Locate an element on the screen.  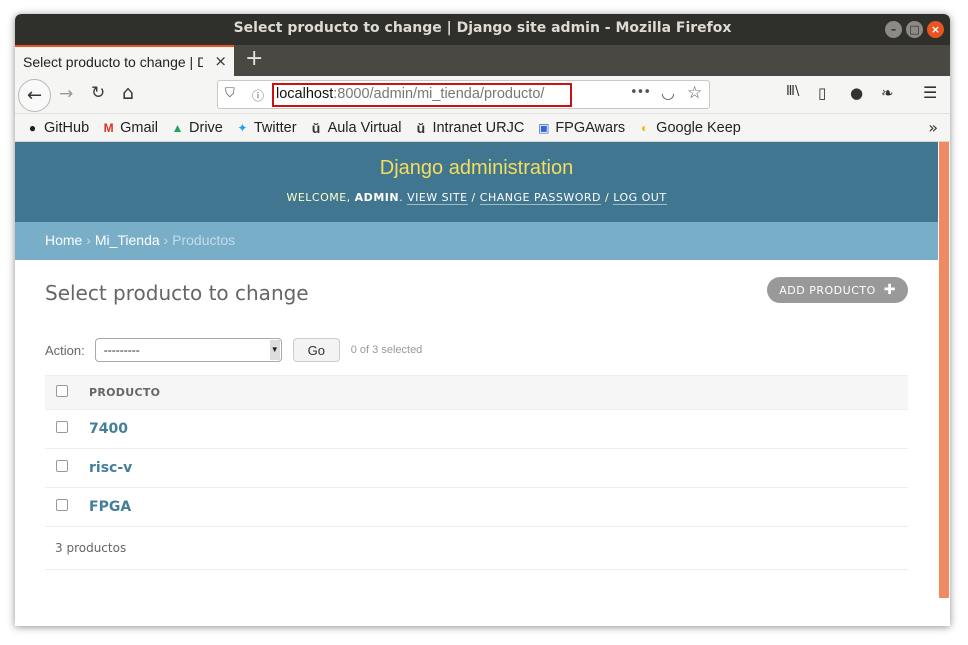
go-button: Go is located at coordinates (316, 350).